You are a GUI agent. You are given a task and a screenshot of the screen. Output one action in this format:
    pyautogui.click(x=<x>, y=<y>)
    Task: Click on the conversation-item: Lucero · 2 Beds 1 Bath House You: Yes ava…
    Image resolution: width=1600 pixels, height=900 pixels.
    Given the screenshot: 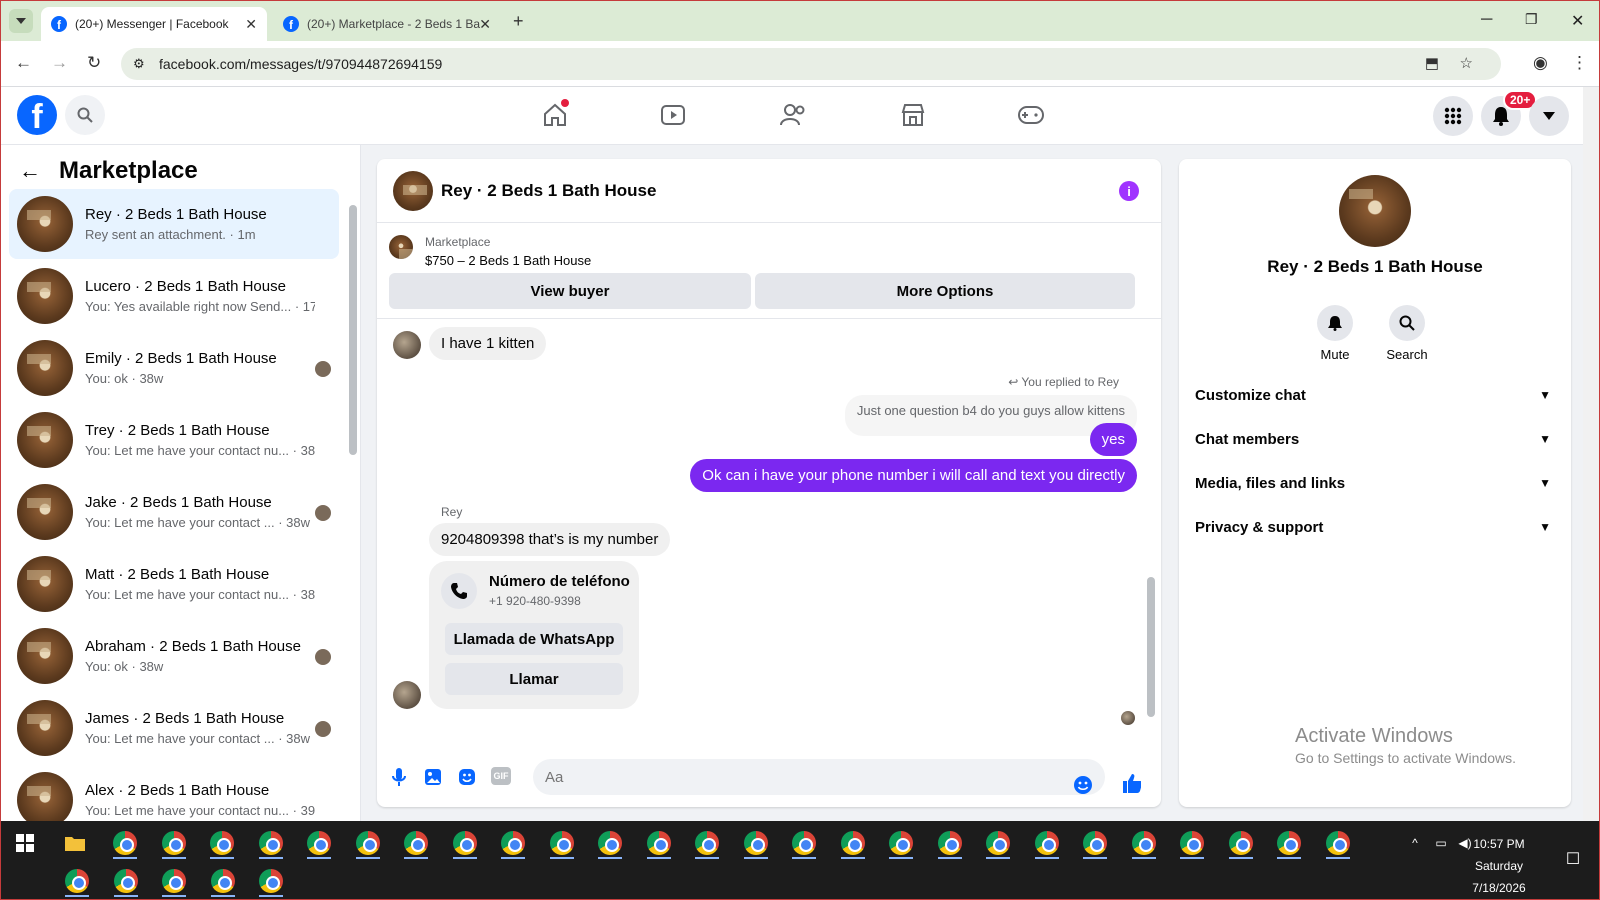 What is the action you would take?
    pyautogui.click(x=174, y=296)
    